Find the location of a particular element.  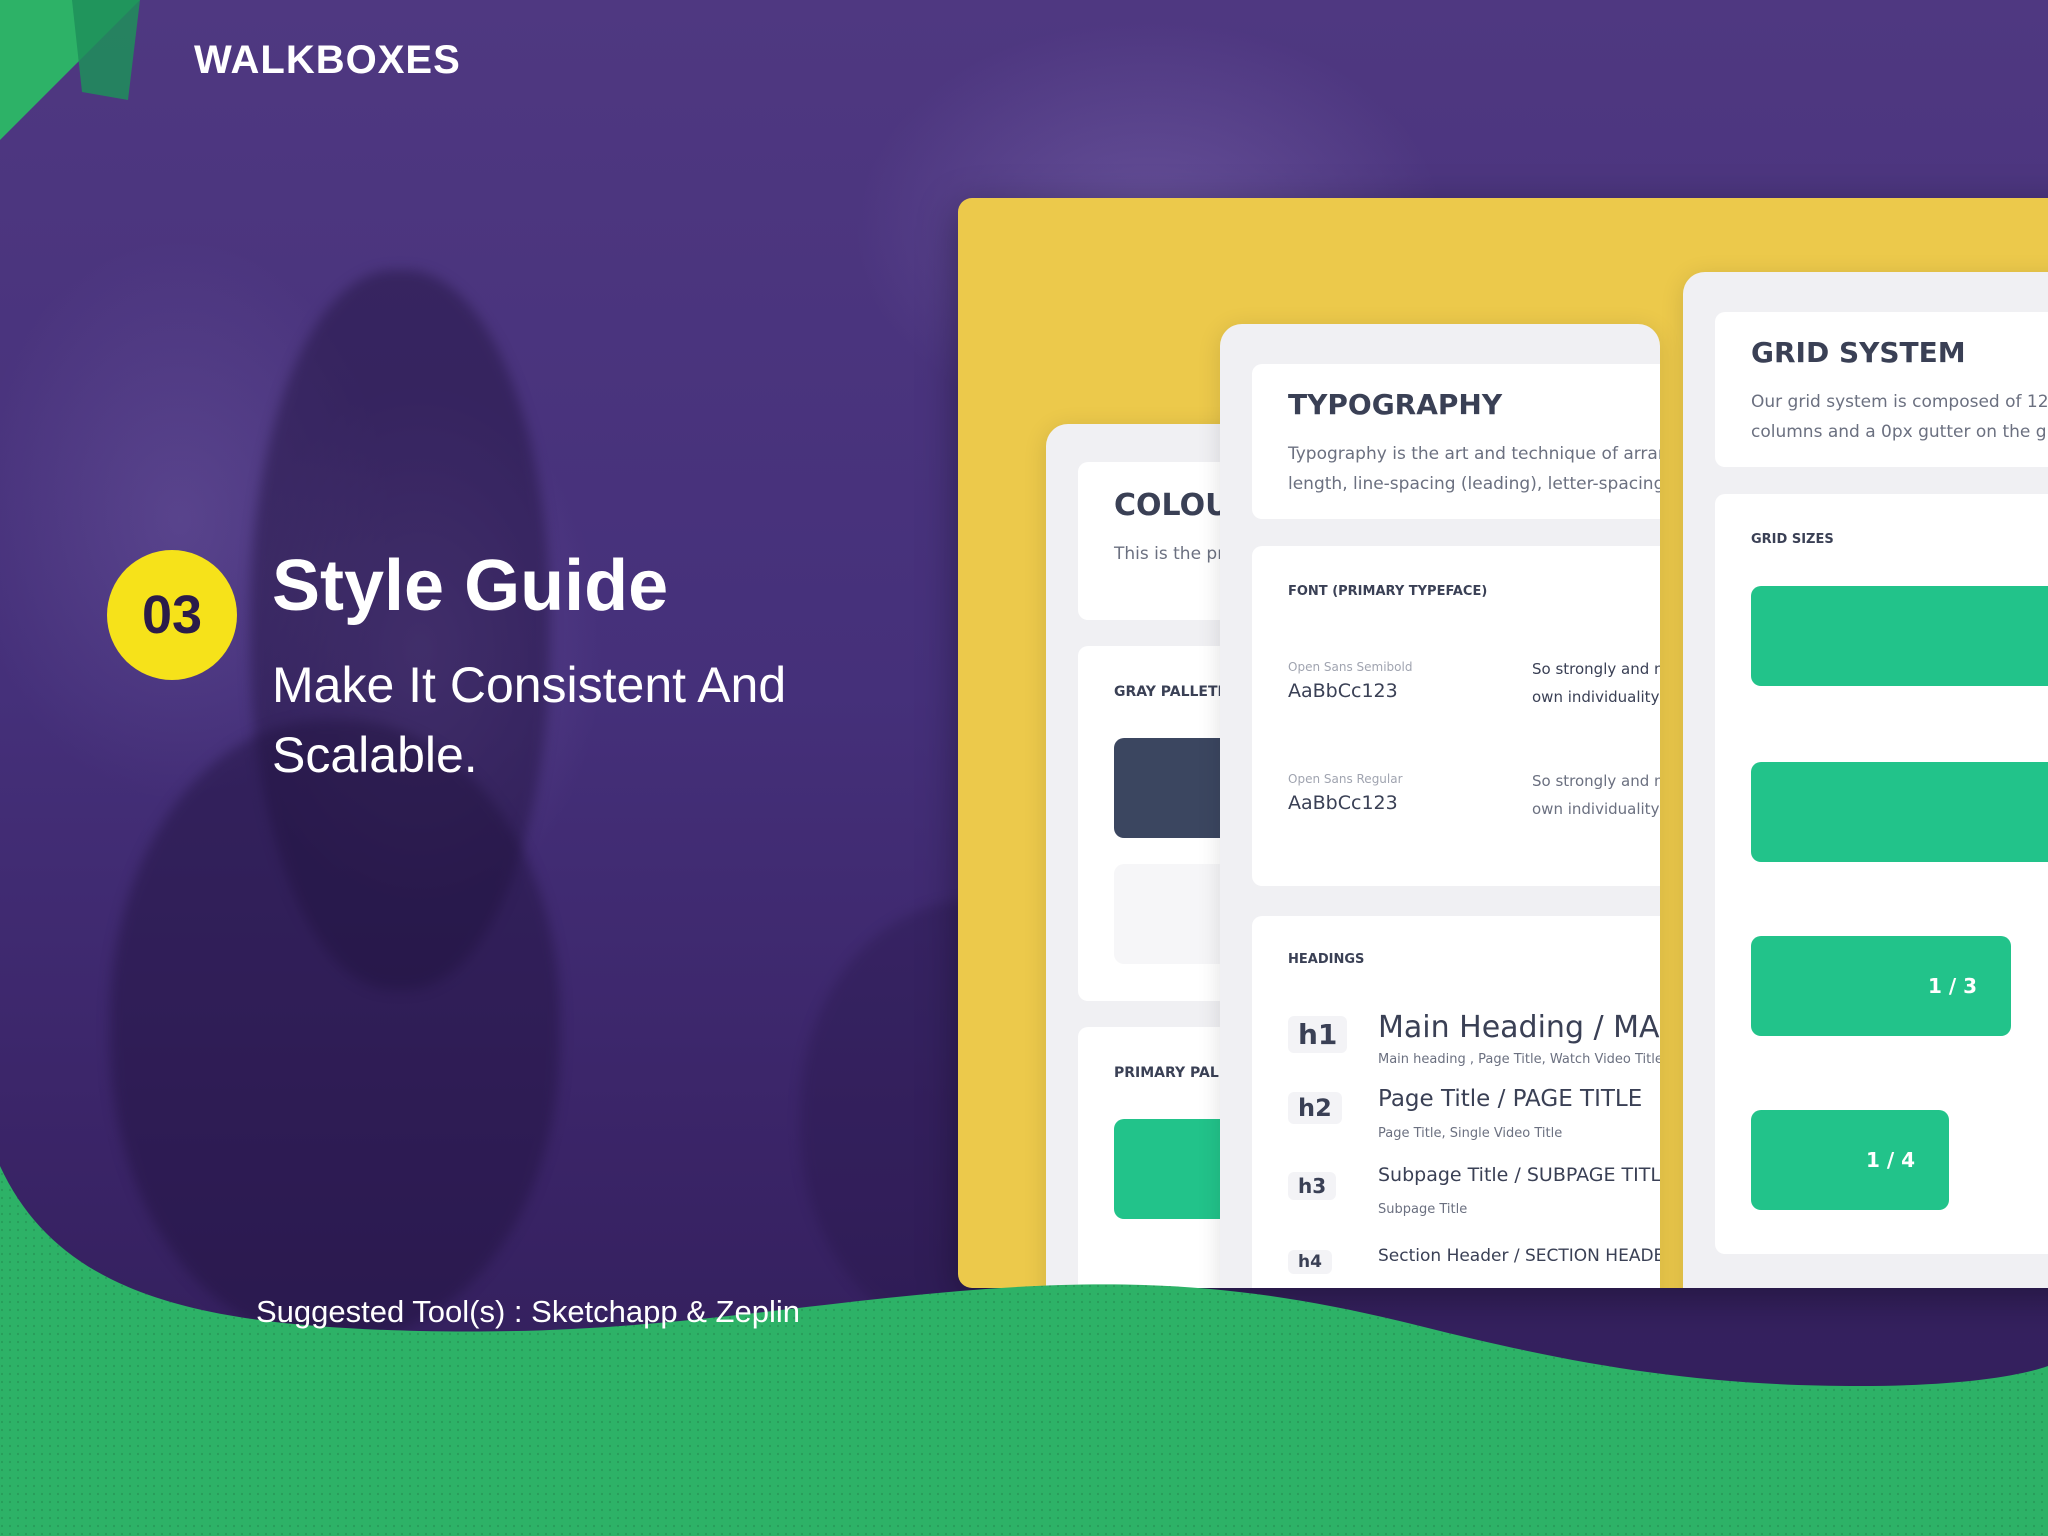

font-2-sample: AaBbCc123 is located at coordinates (1343, 803).